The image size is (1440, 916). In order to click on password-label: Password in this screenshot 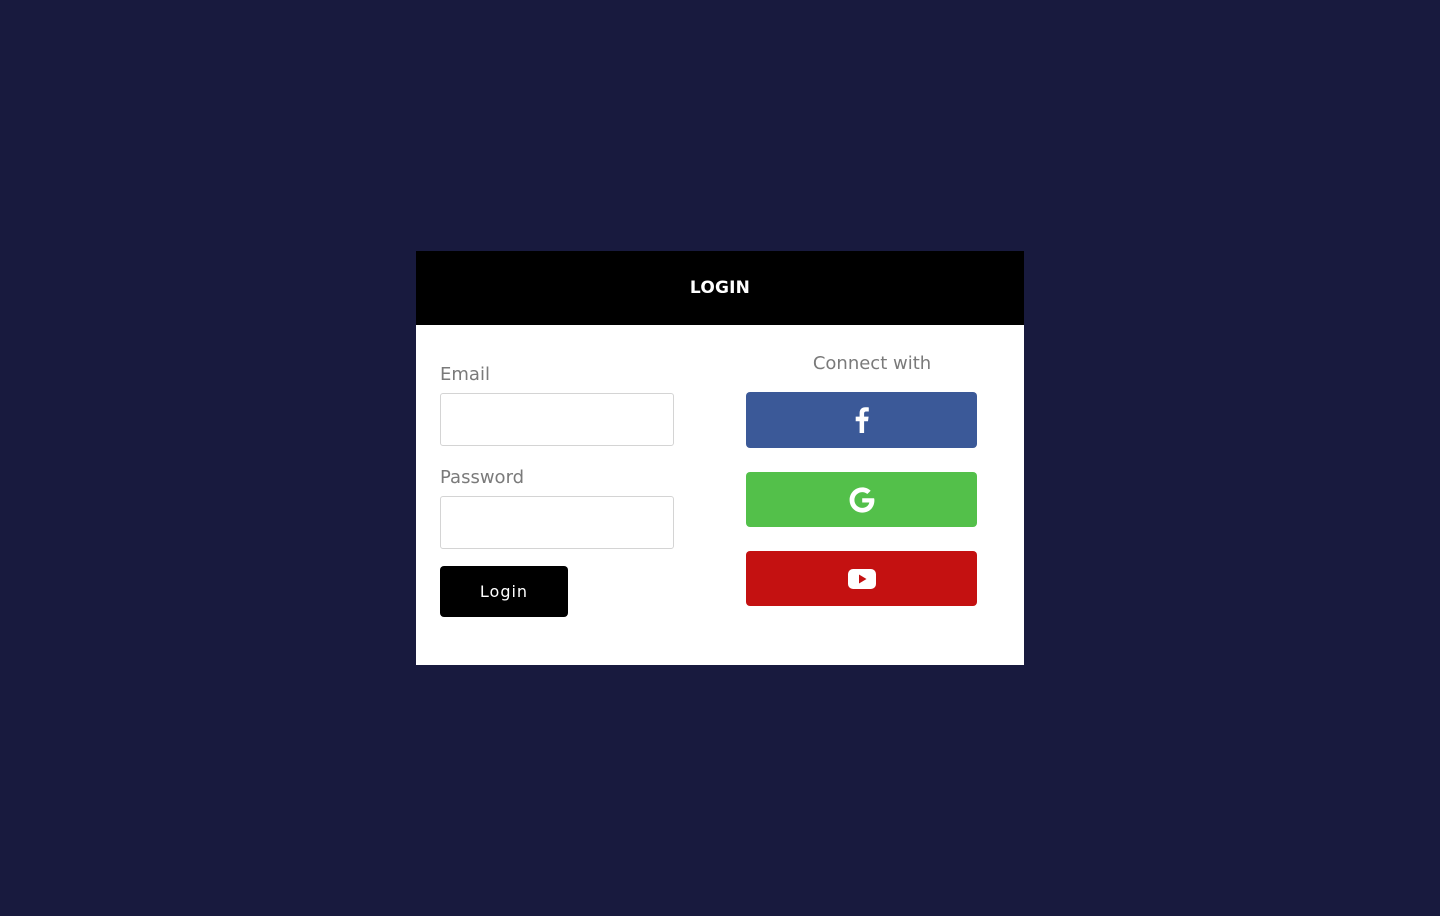, I will do `click(482, 477)`.